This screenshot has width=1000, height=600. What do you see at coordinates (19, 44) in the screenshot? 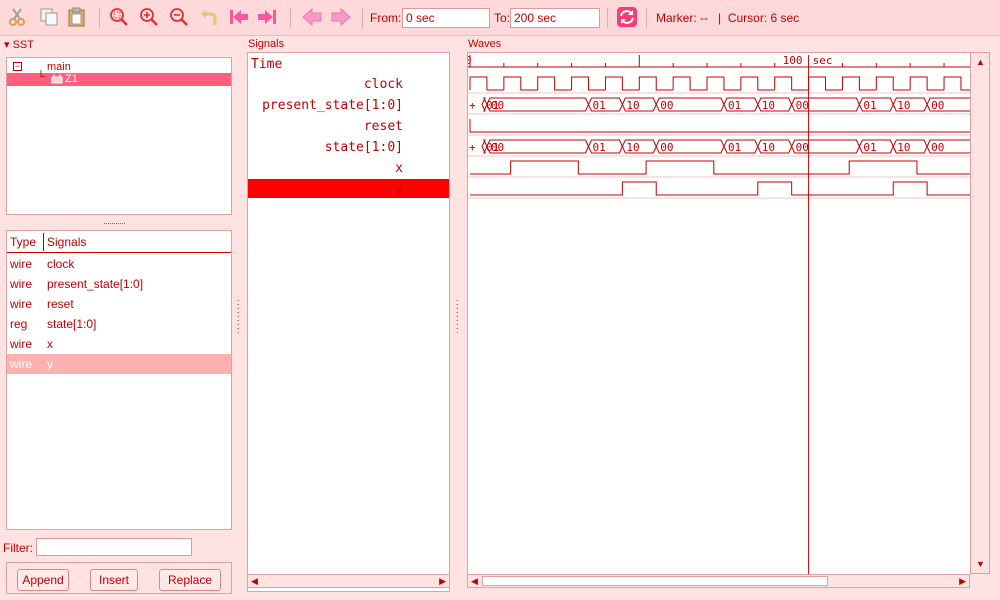
I see `sst-title: ▾ SST` at bounding box center [19, 44].